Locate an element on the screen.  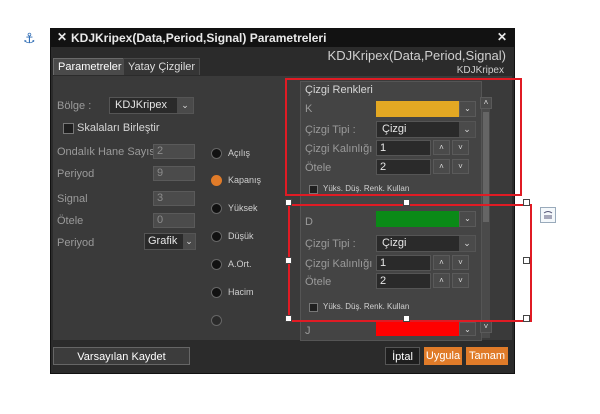
bolge-select: KDJKripex ⌄ is located at coordinates (151, 105).